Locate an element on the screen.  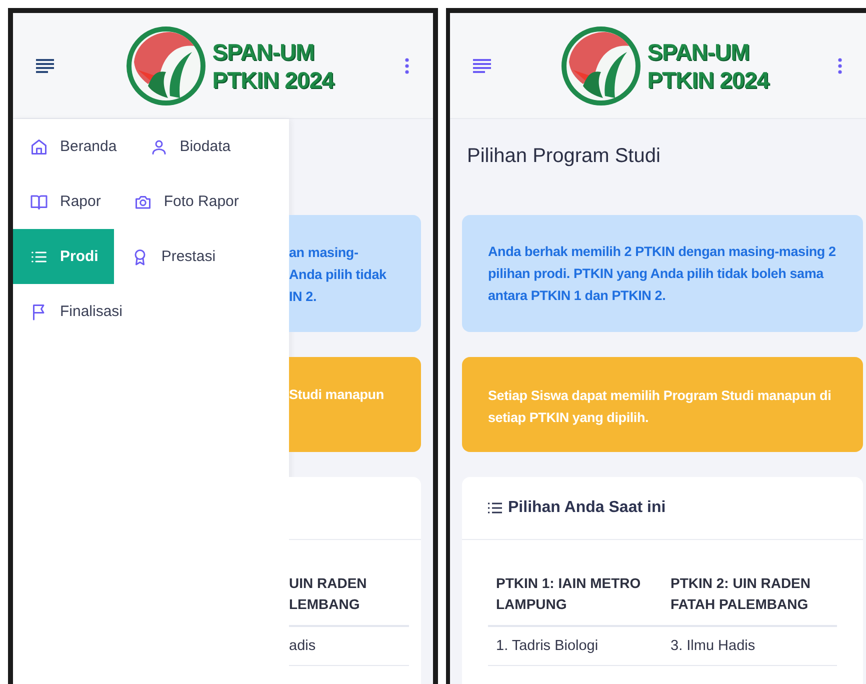
menu-item: Finalisasi is located at coordinates (76, 311).